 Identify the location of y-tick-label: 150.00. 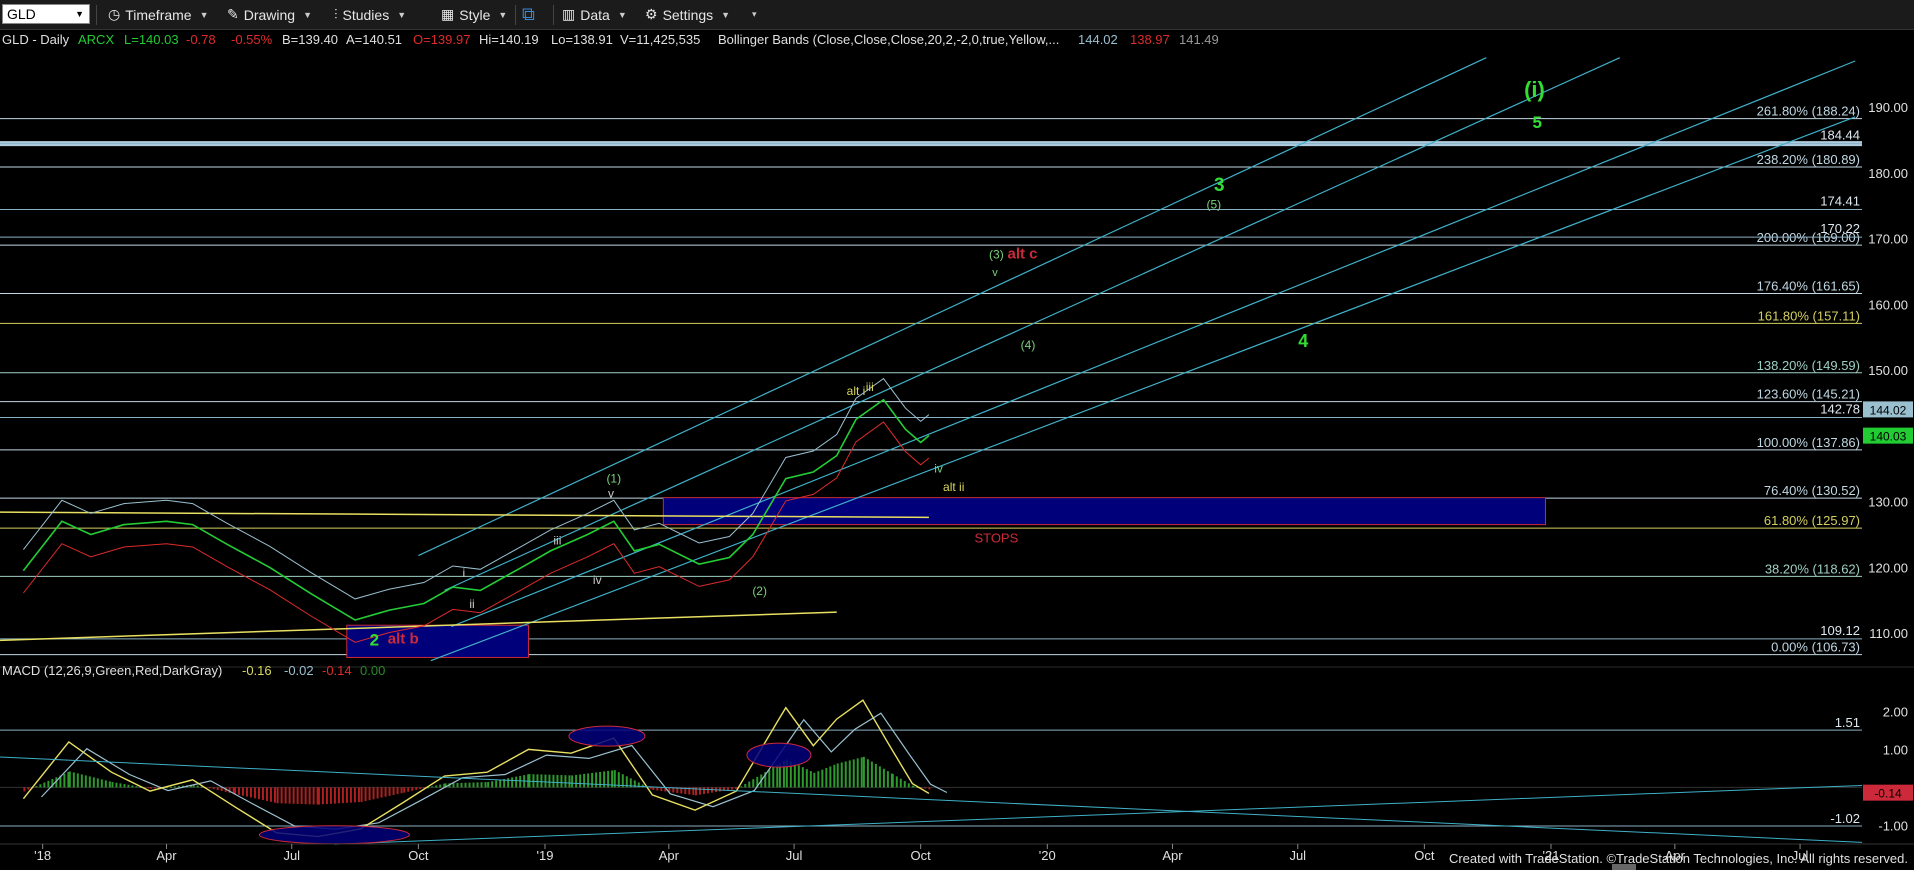
(1888, 370).